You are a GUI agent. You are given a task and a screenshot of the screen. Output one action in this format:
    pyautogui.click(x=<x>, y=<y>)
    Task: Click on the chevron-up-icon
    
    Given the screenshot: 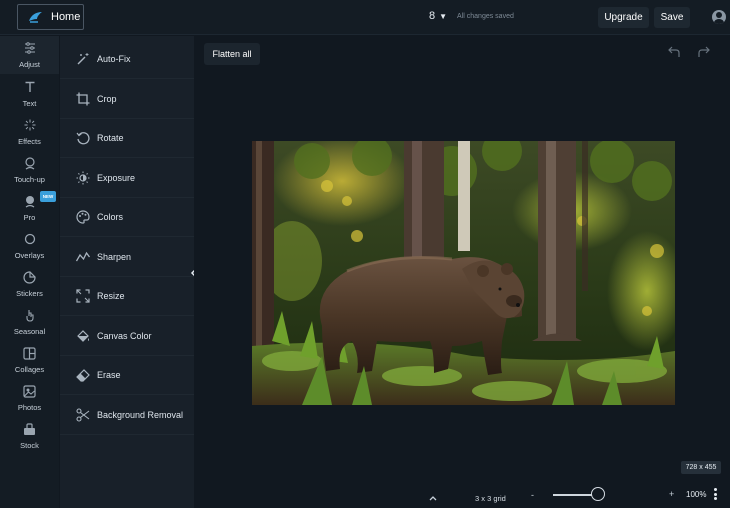 What is the action you would take?
    pyautogui.click(x=433, y=498)
    